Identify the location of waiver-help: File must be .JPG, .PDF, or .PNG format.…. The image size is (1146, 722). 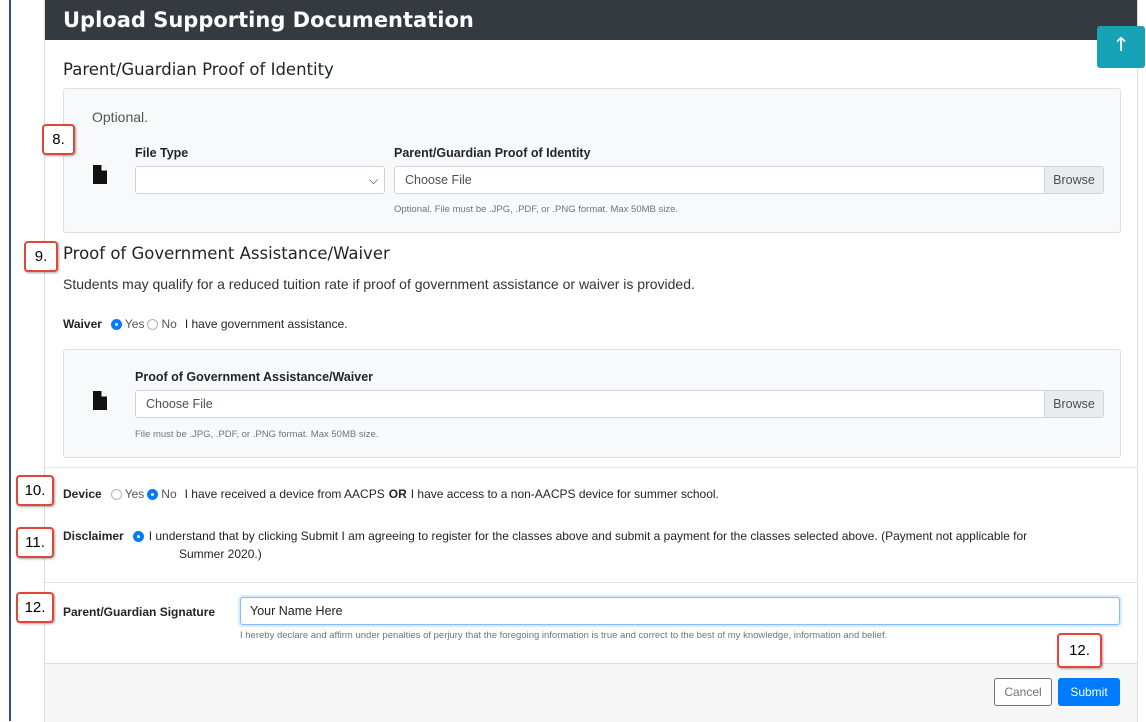
(257, 434).